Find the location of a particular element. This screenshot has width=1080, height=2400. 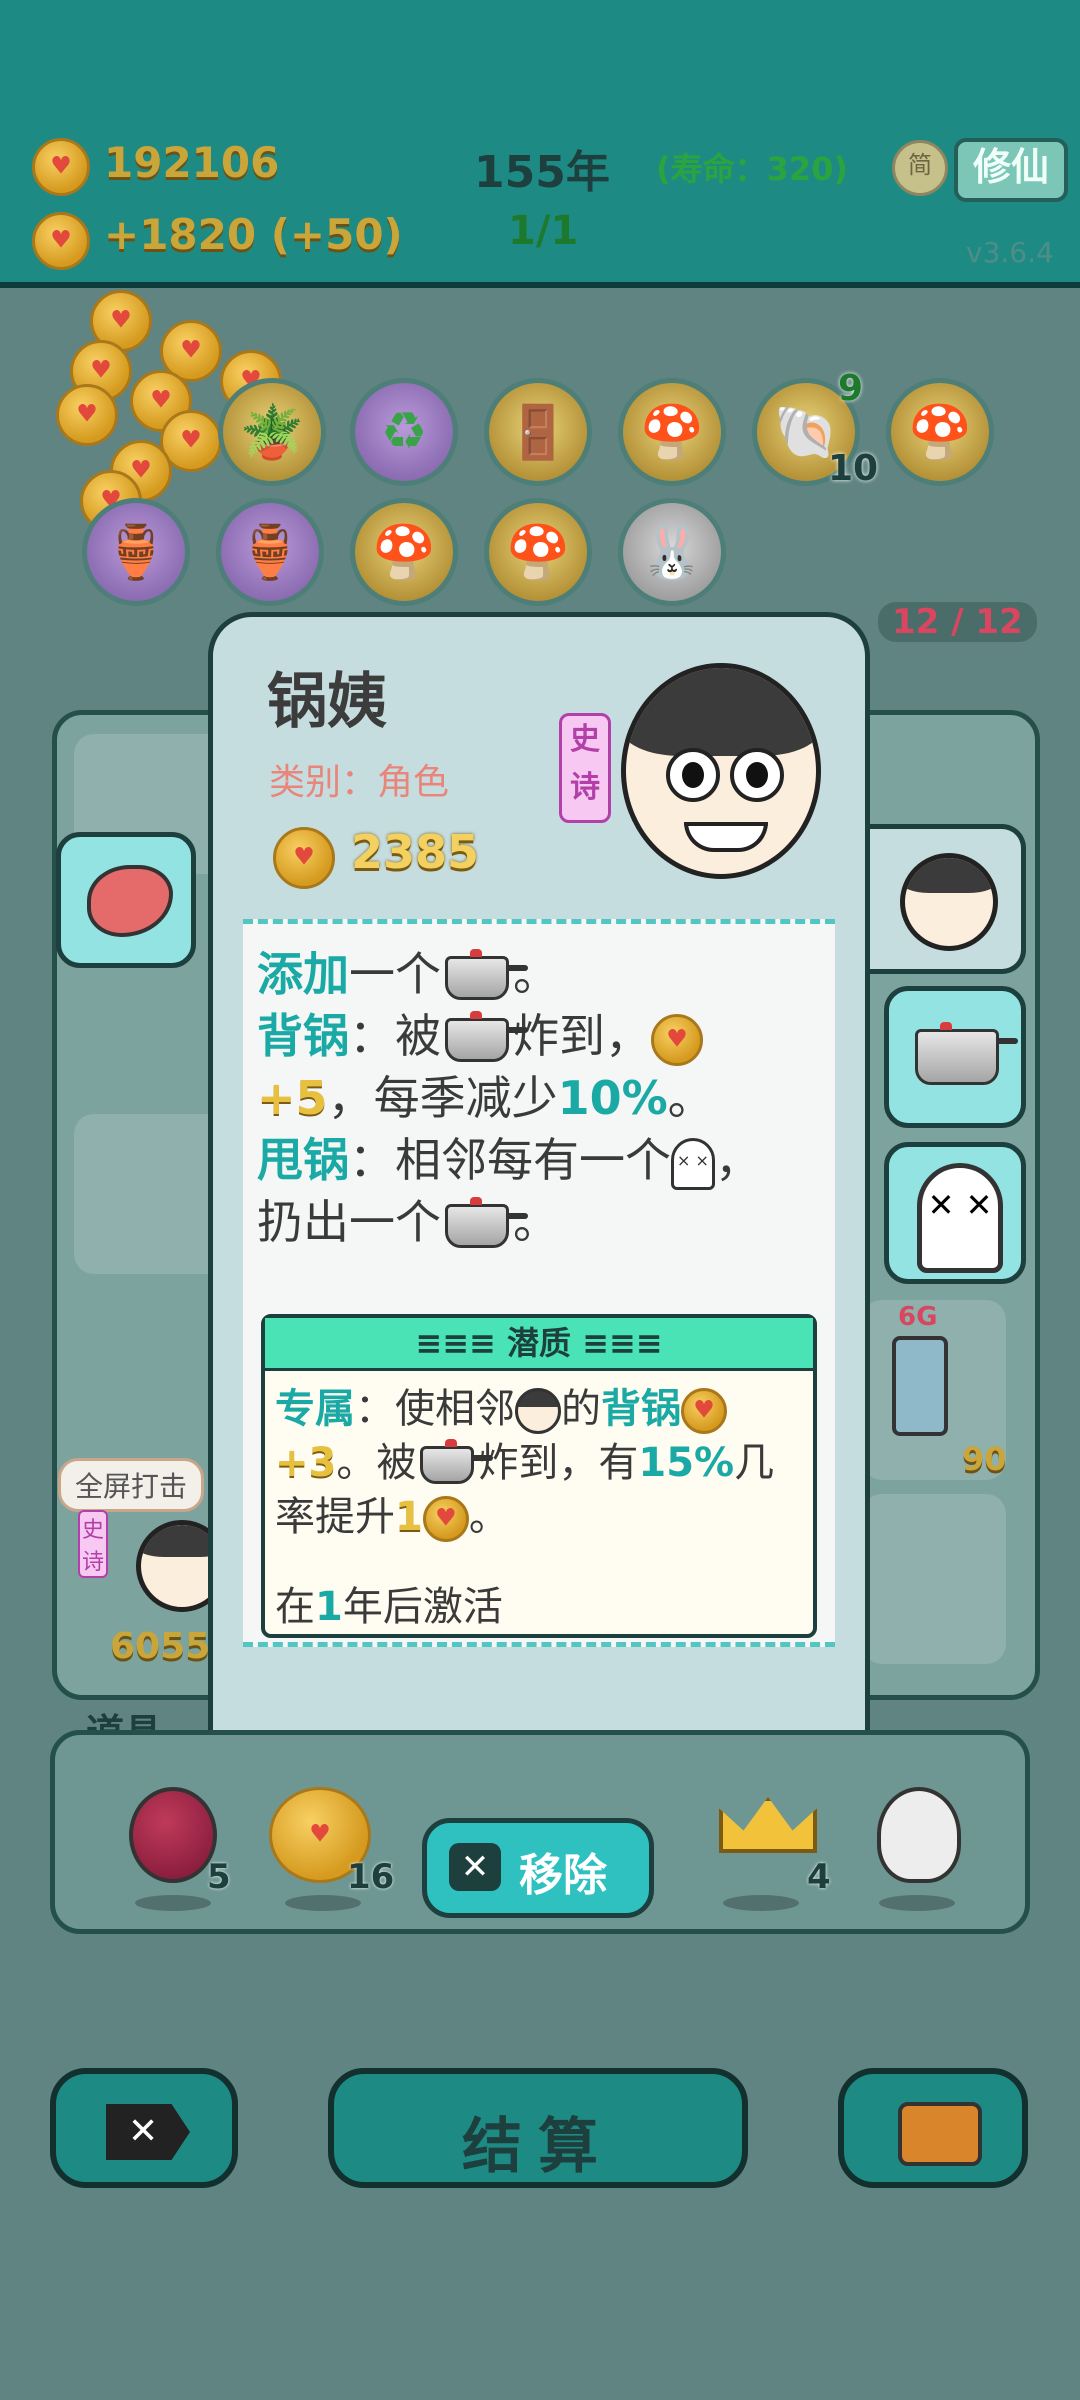

item-name: 锅姨 is located at coordinates (327, 702).